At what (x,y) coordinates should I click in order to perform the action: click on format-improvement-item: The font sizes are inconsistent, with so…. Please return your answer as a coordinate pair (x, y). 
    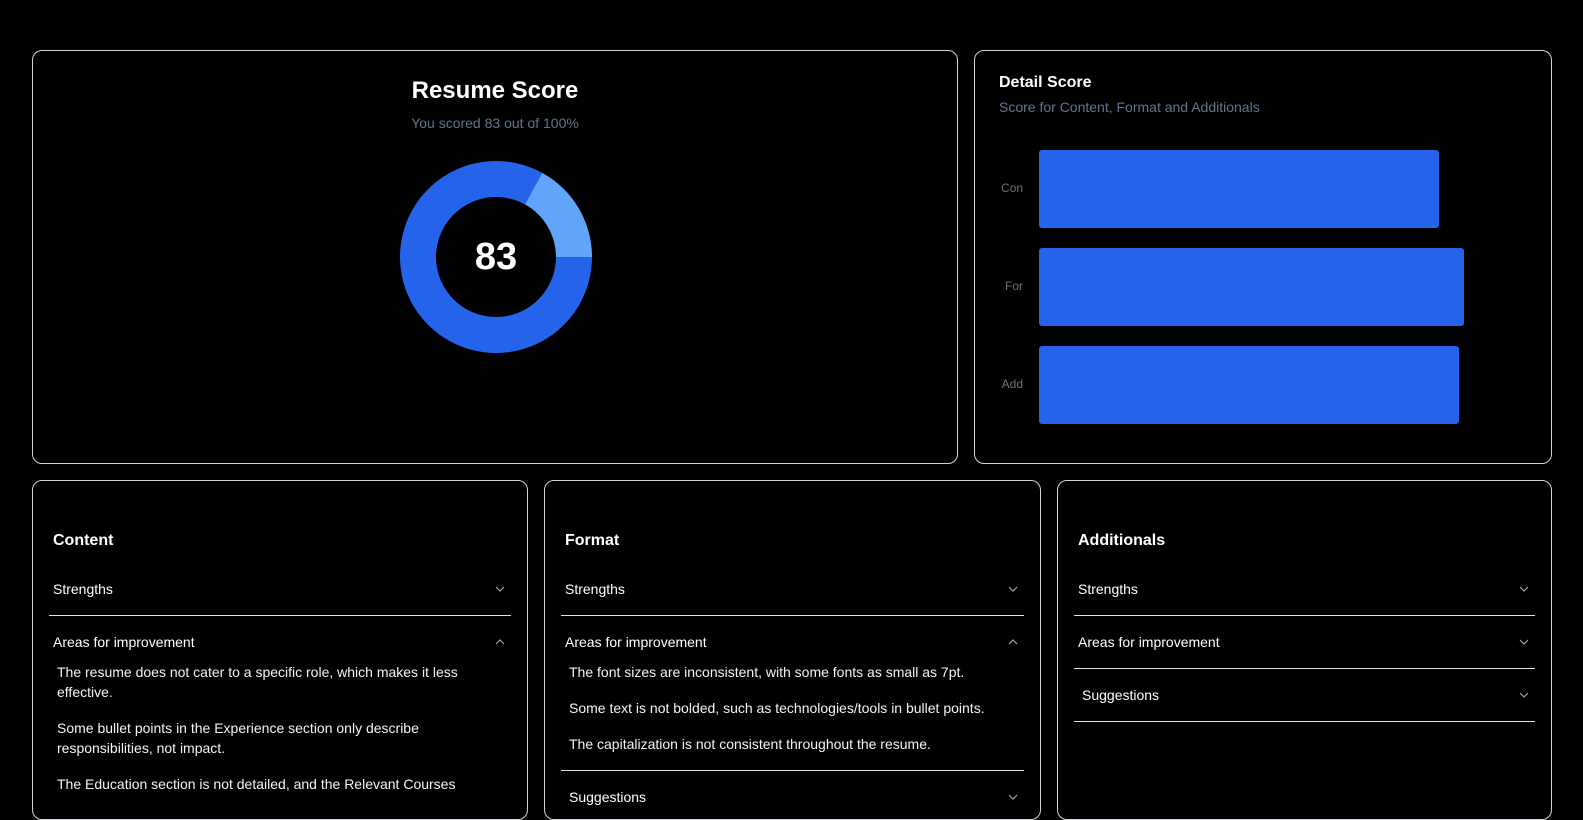
    Looking at the image, I should click on (767, 672).